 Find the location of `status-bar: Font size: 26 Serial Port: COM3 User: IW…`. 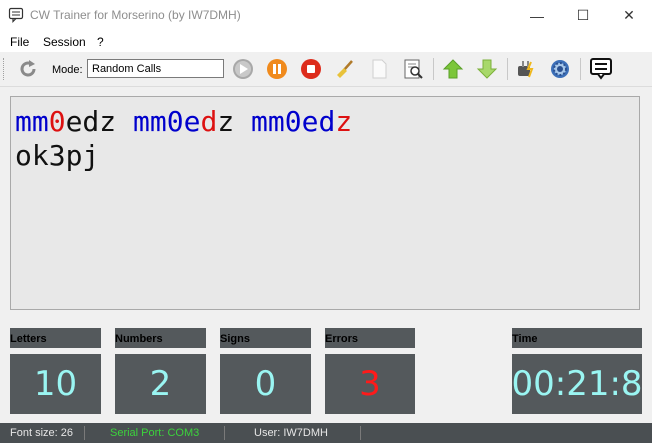

status-bar: Font size: 26 Serial Port: COM3 User: IW… is located at coordinates (326, 433).